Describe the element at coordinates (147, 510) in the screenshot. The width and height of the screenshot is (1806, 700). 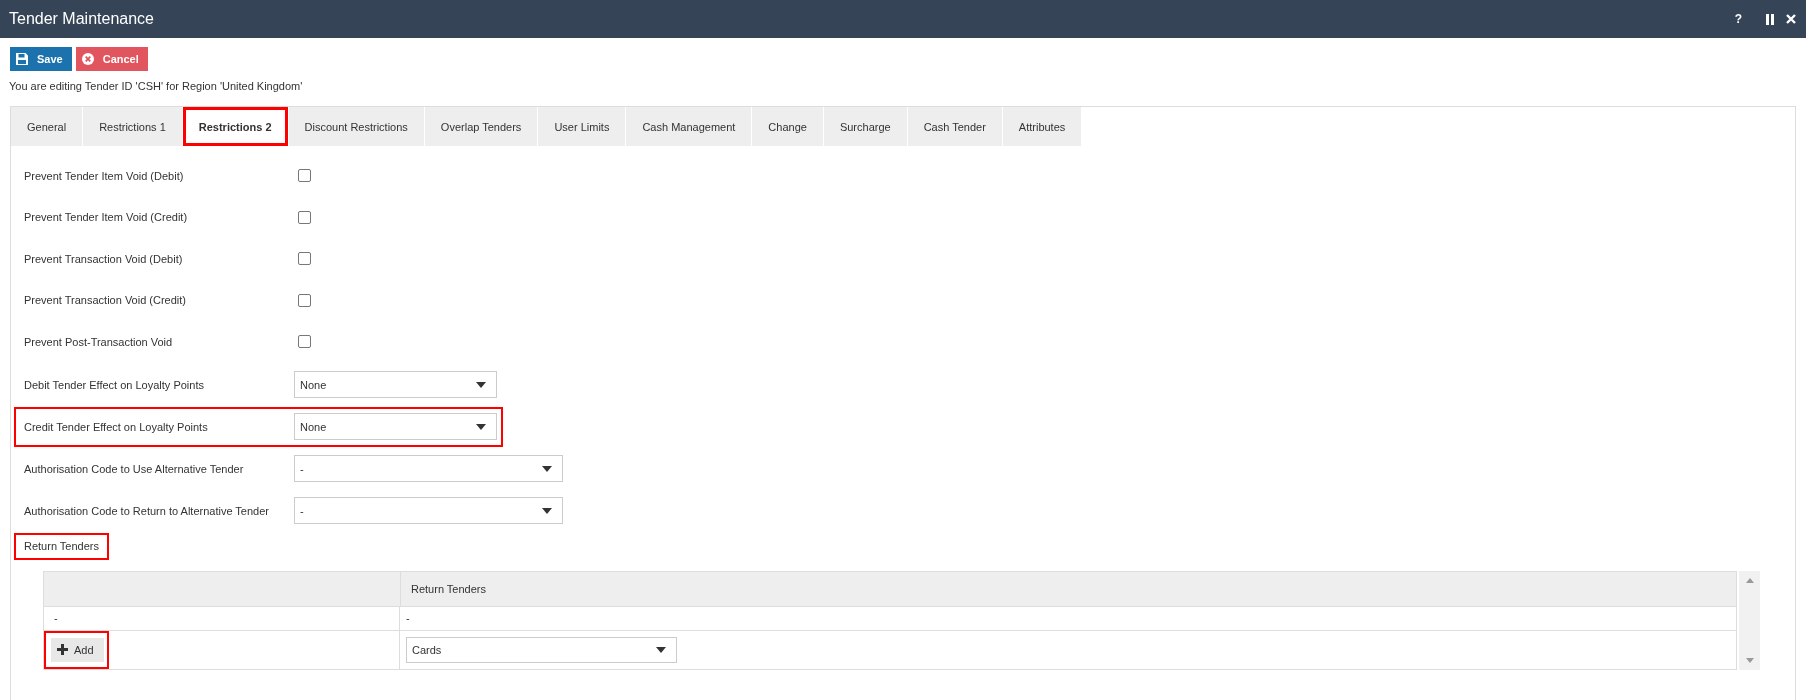
I see `field-label: Authorisation Code to Return to Alternative Tender` at that location.